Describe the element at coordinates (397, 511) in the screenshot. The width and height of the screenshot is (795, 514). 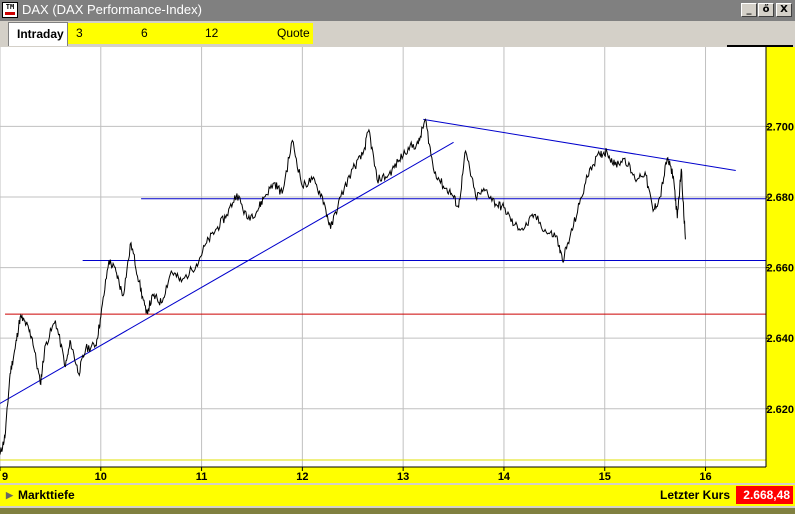
I see `footer-strip` at that location.